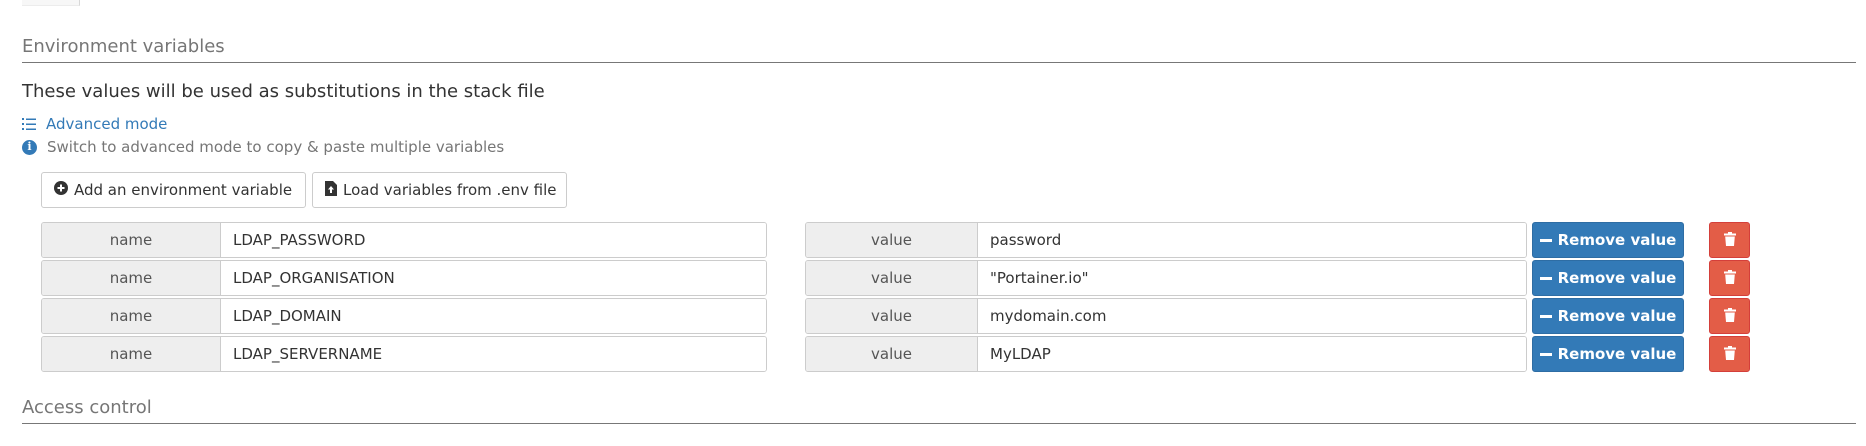  What do you see at coordinates (107, 124) in the screenshot?
I see `advanced-mode-label: Advanced mode` at bounding box center [107, 124].